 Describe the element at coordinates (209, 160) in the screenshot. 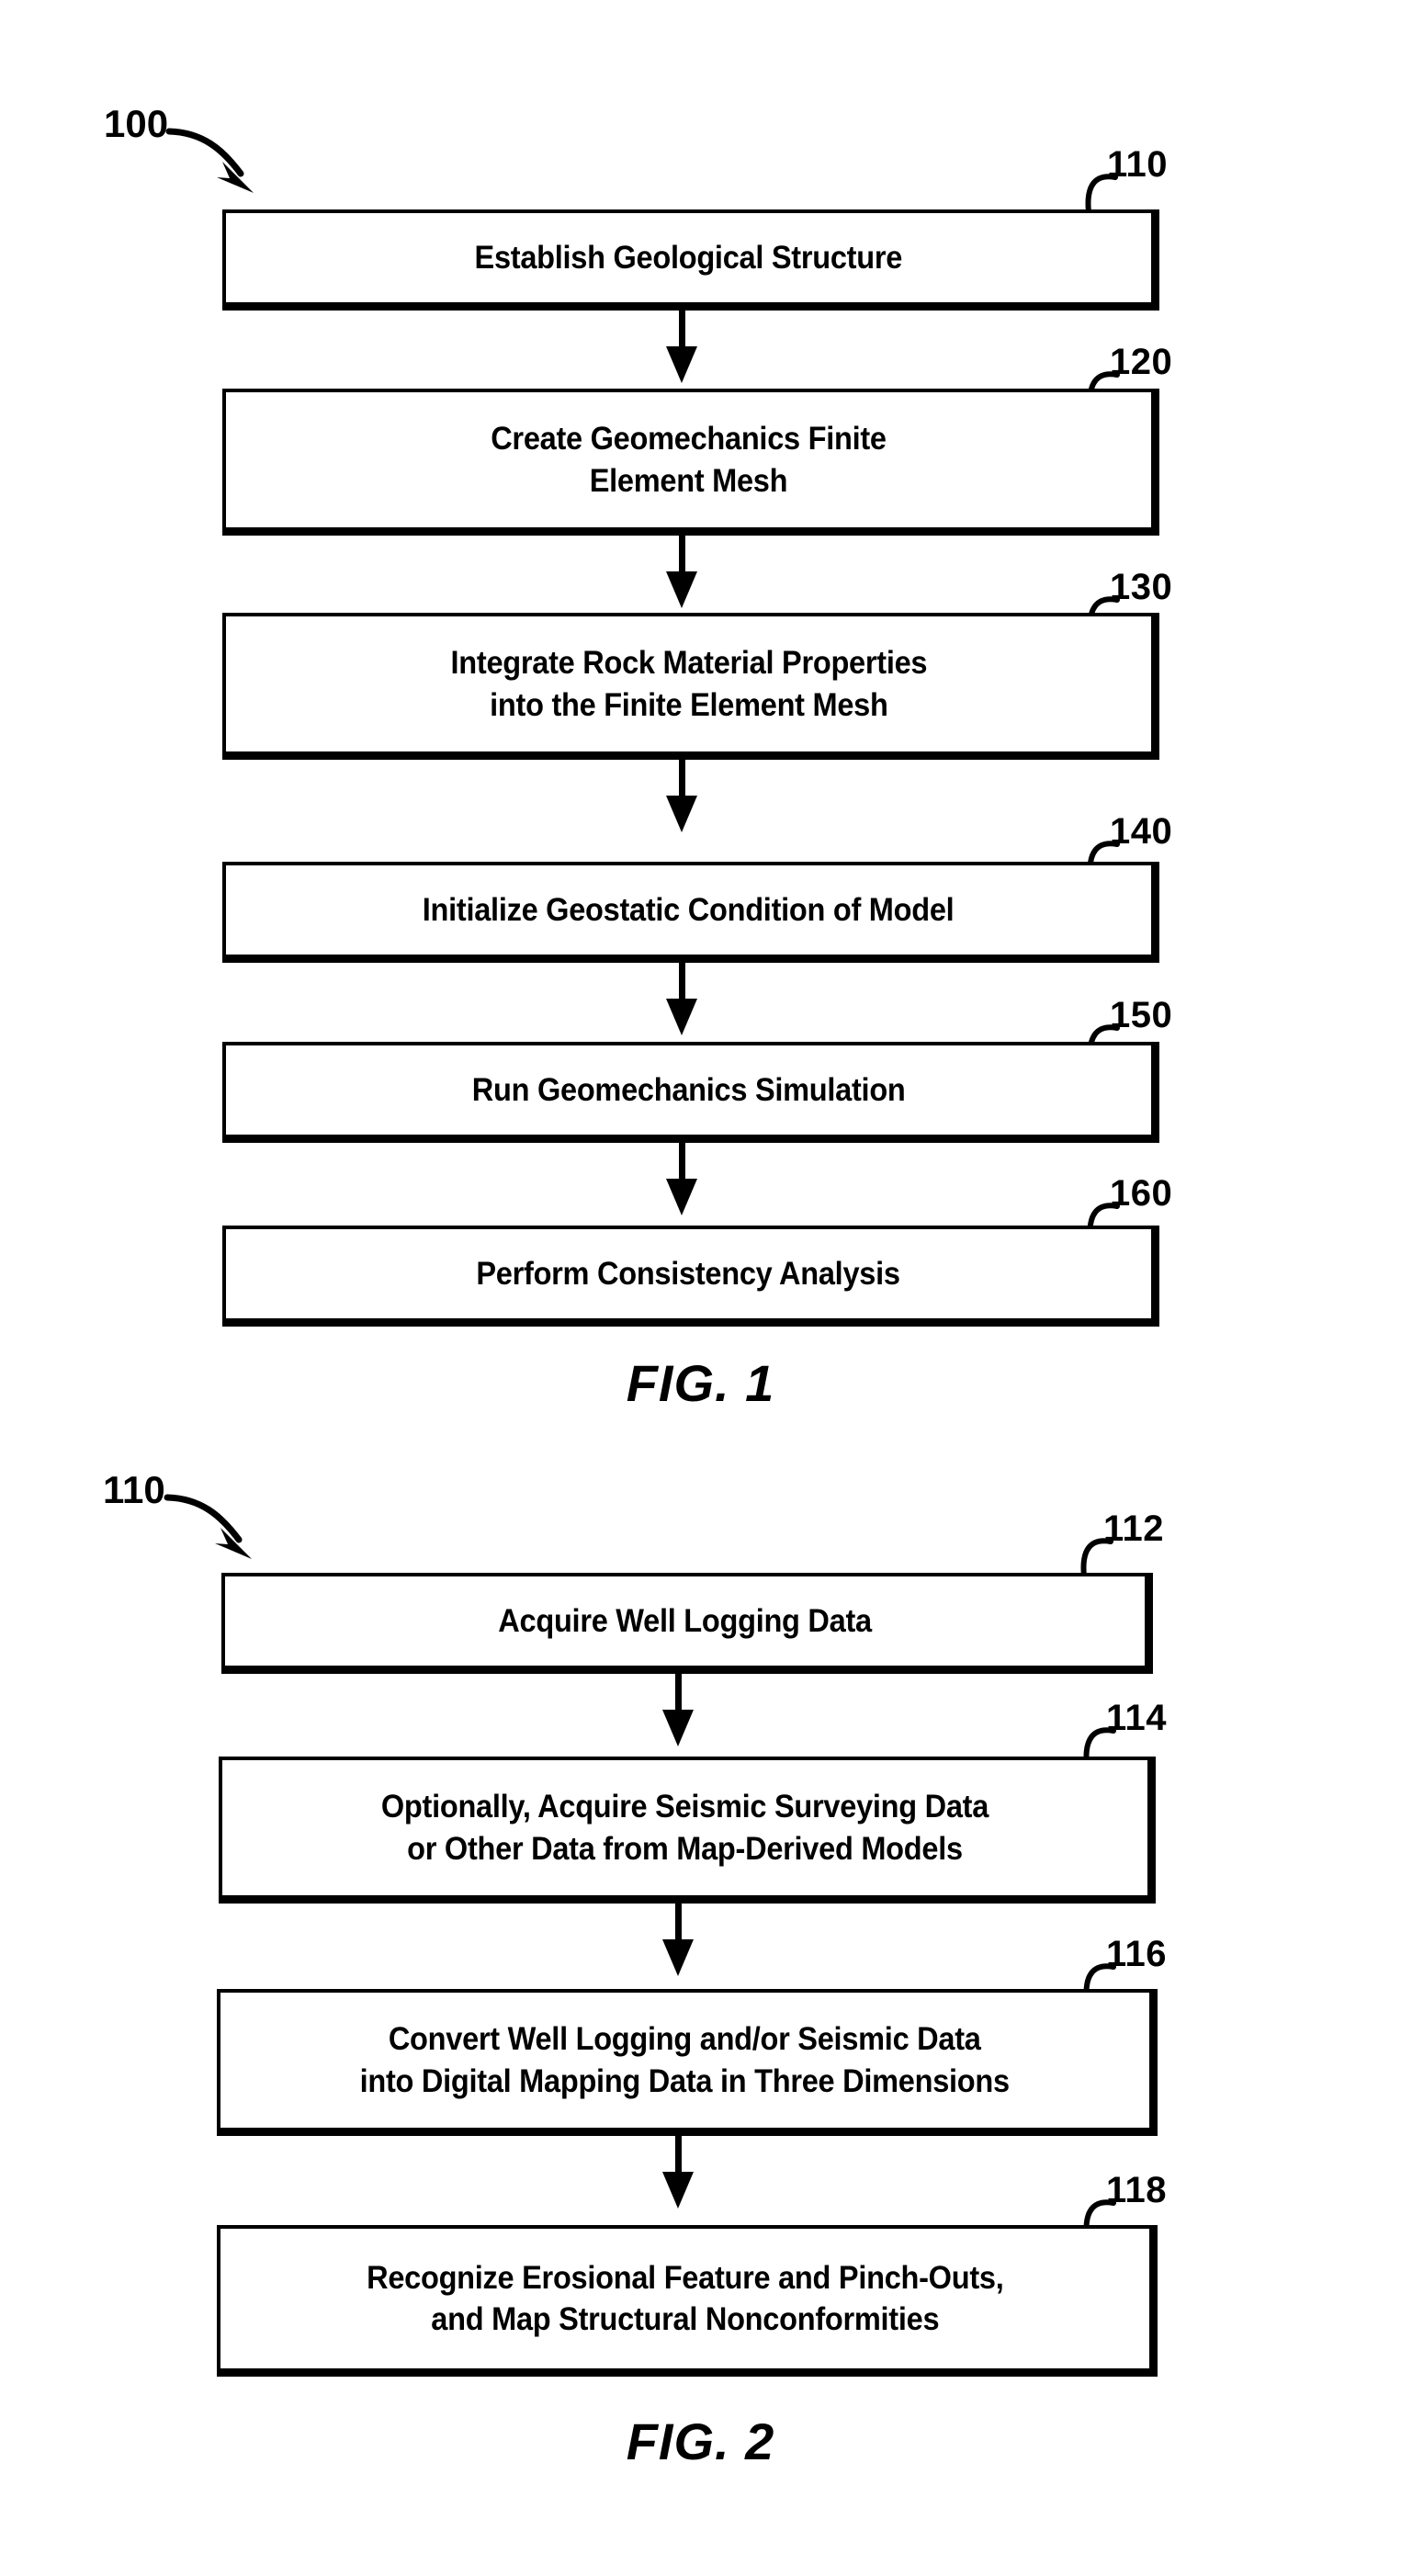

I see `figure-1-label-arrow-icon` at that location.